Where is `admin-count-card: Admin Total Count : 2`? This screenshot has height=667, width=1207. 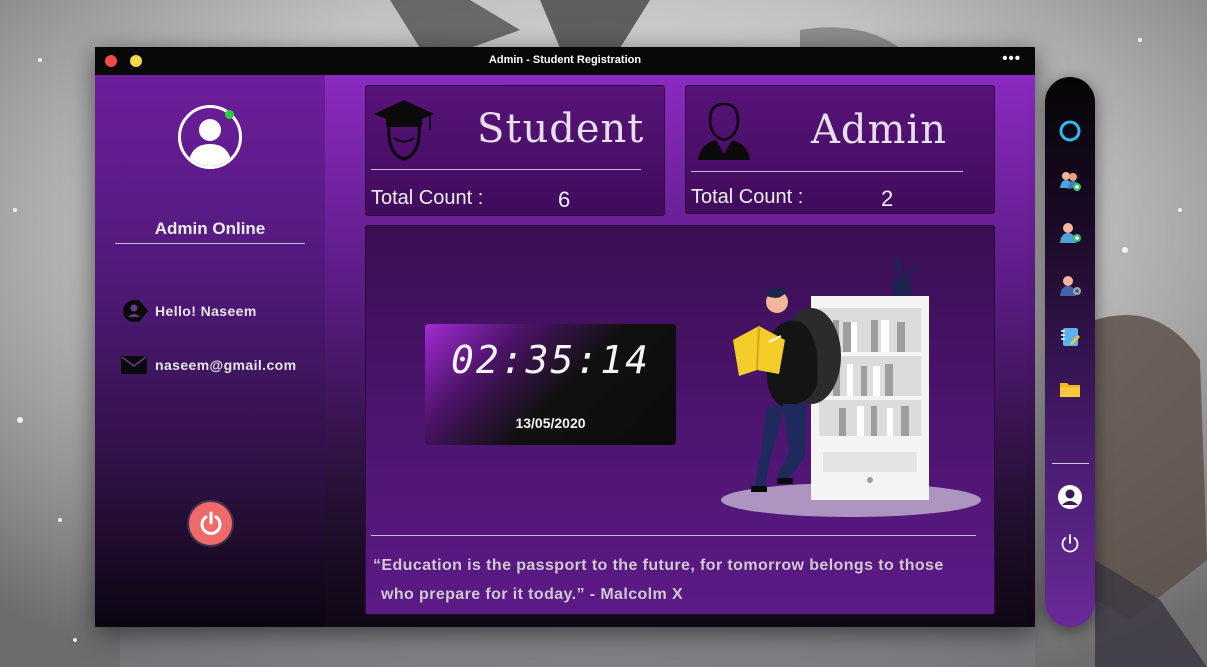 admin-count-card: Admin Total Count : 2 is located at coordinates (840, 149).